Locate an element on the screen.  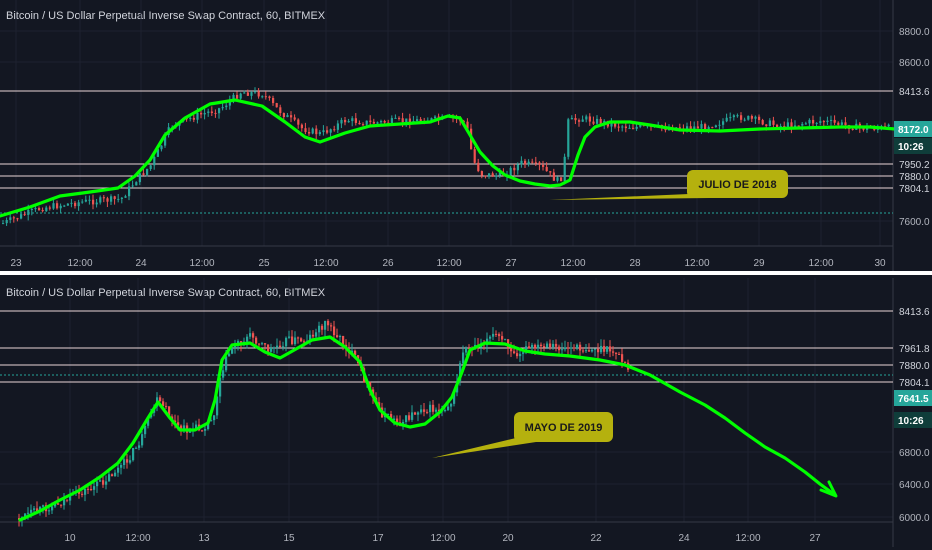
x-tick-label: 26 is located at coordinates (388, 263).